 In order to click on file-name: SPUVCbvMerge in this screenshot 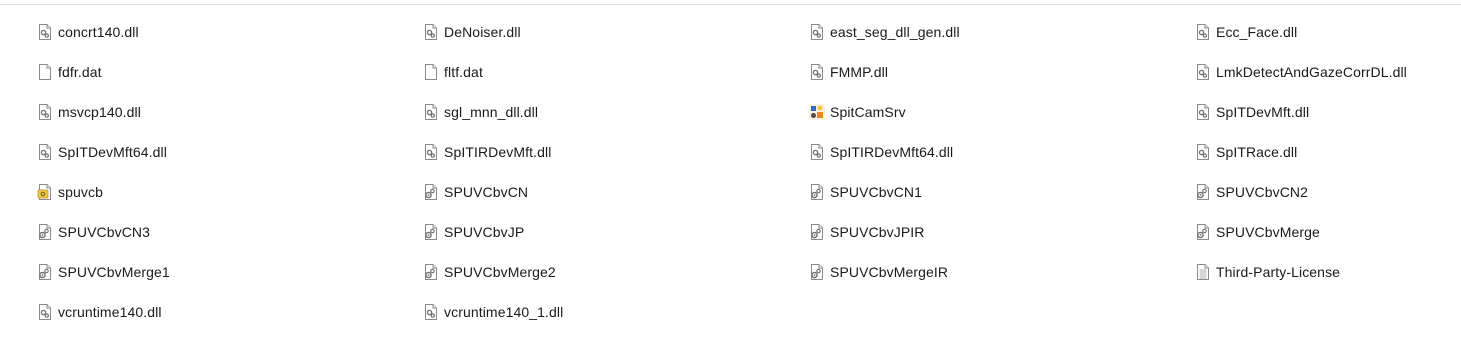, I will do `click(1268, 232)`.